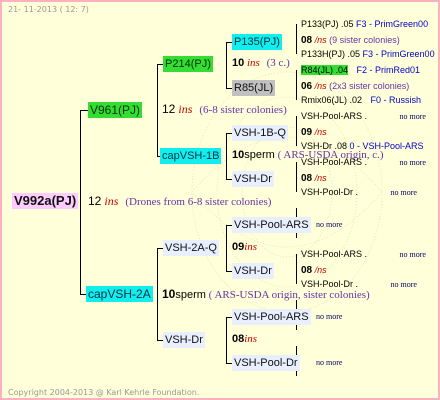  What do you see at coordinates (334, 116) in the screenshot?
I see `fdf-line1-name: VSH-Pool-ARS .` at bounding box center [334, 116].